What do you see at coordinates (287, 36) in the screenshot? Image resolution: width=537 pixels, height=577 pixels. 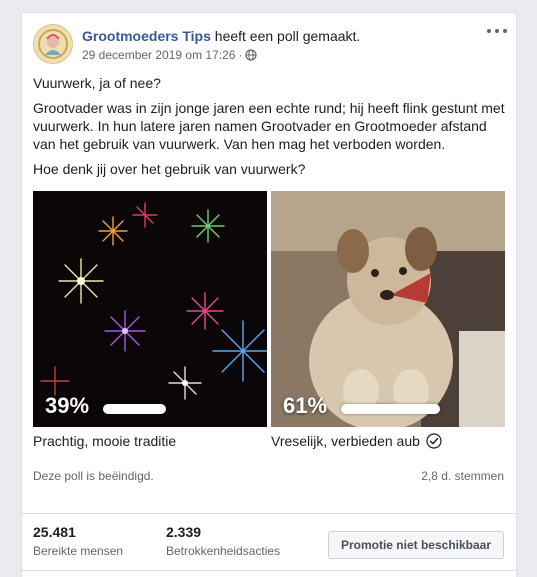 I see `post-action-text: heeft een poll gemaakt.` at bounding box center [287, 36].